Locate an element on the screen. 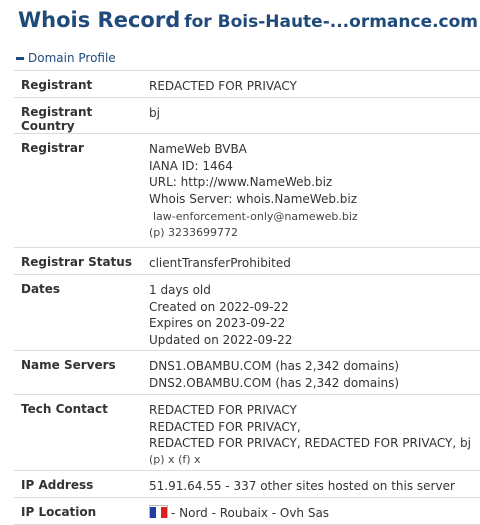  domain-profile-toggle: Domain Profile is located at coordinates (66, 58).